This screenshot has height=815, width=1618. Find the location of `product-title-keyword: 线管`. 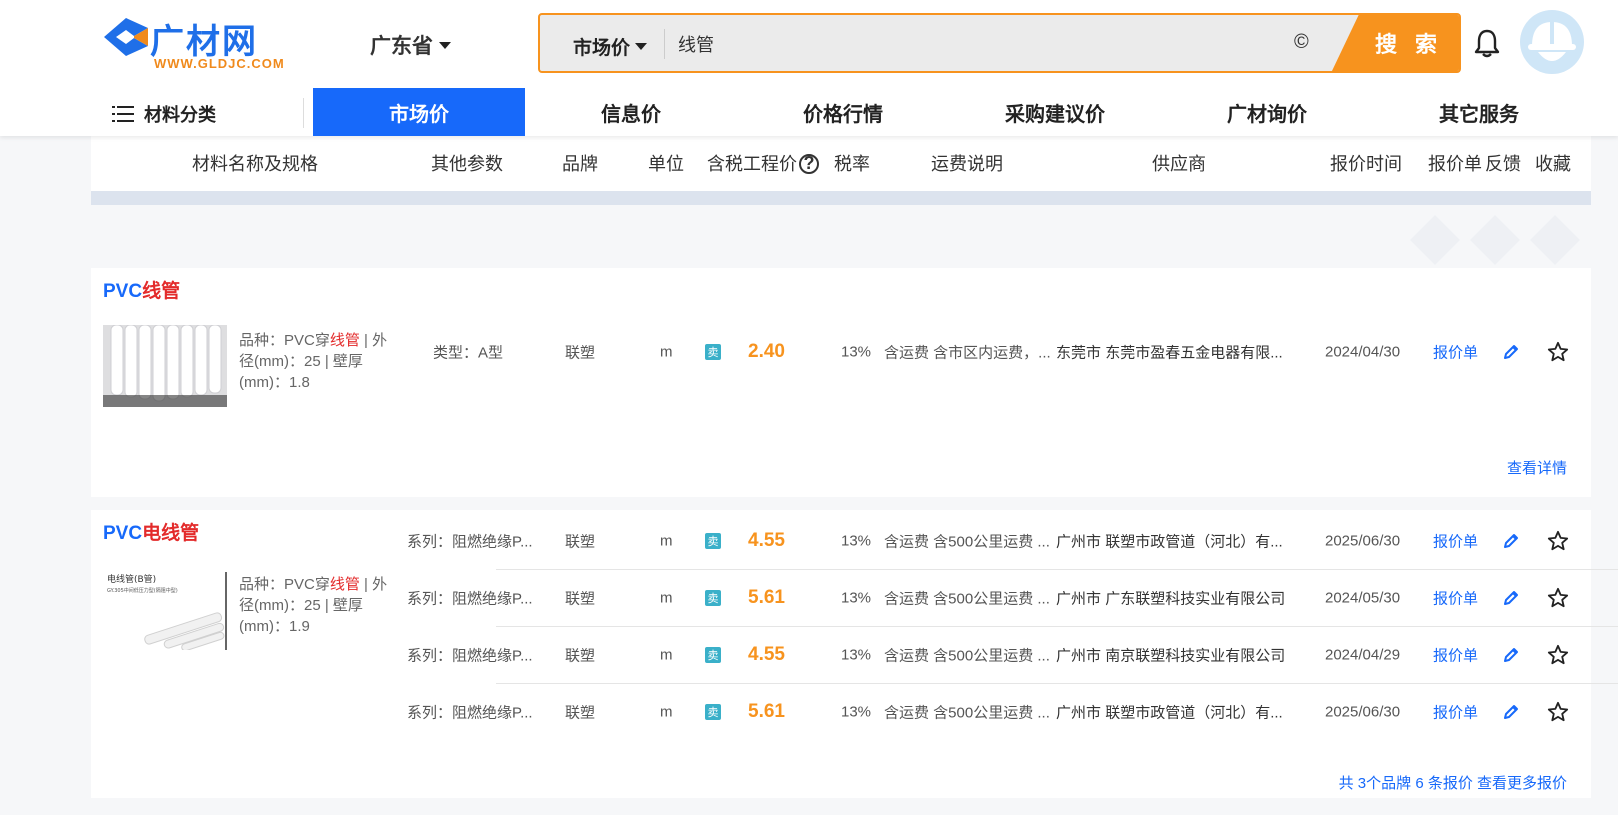

product-title-keyword: 线管 is located at coordinates (161, 291).